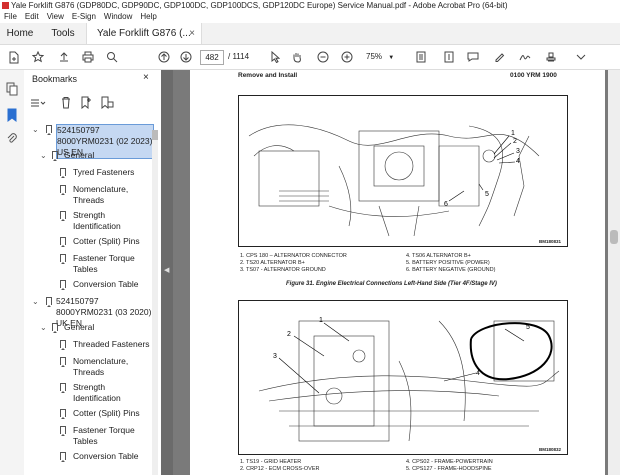 This screenshot has width=620, height=475. I want to click on callout-6: 6, so click(446, 204).